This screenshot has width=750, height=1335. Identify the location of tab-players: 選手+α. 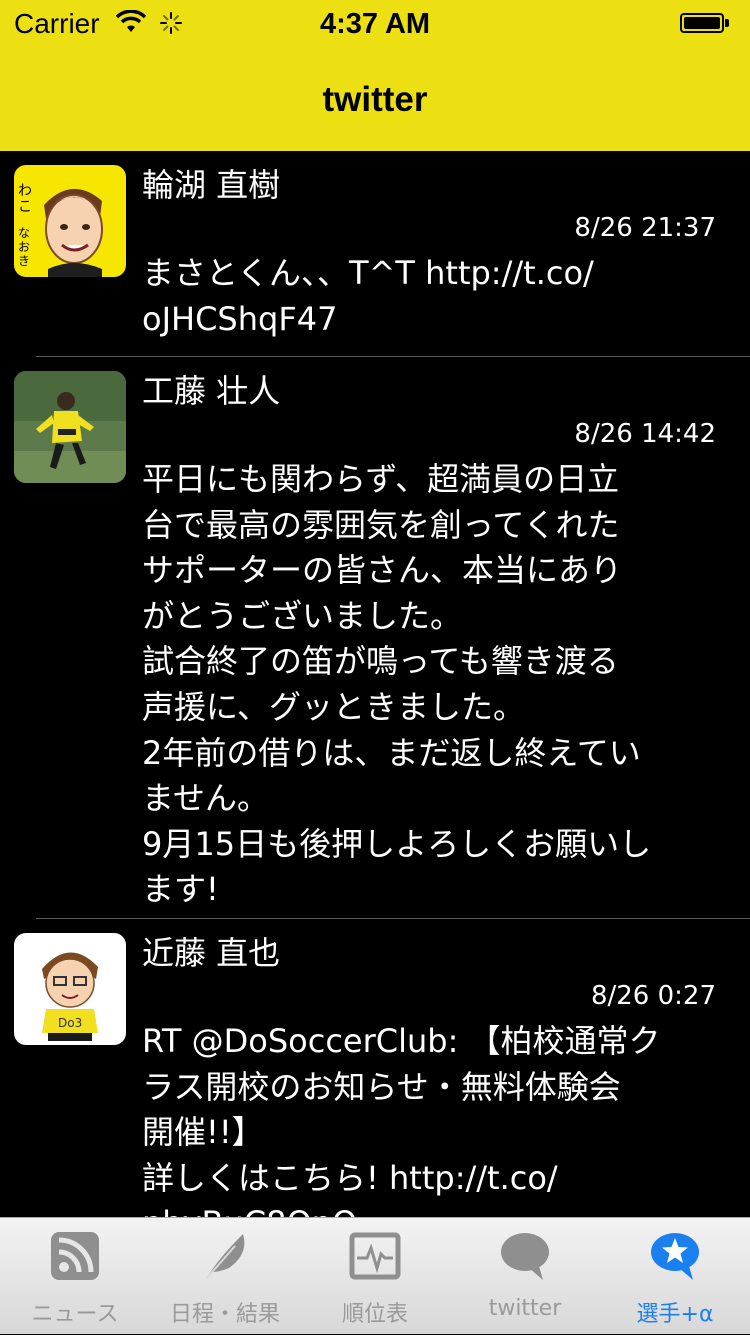
(675, 1276).